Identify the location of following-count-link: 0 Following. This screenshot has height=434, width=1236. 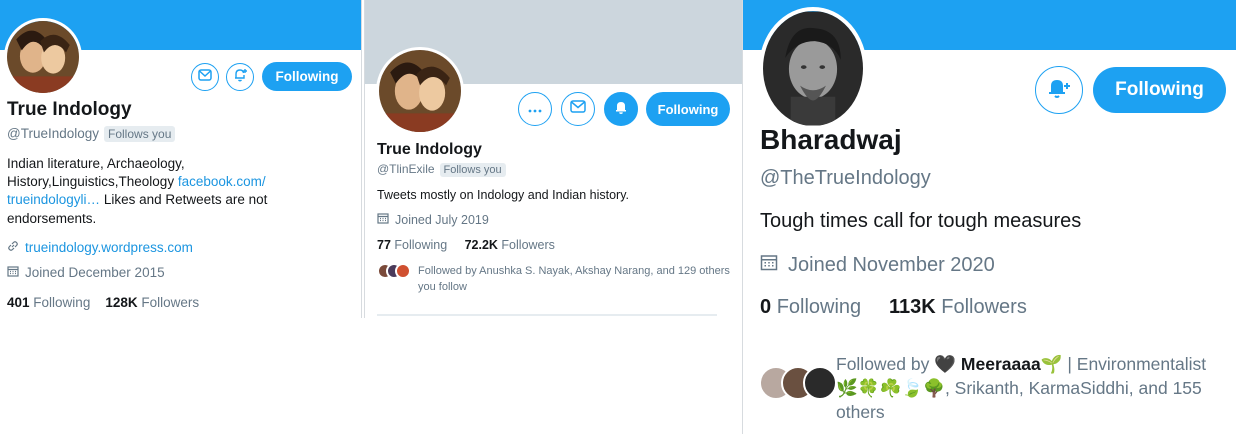
(810, 307).